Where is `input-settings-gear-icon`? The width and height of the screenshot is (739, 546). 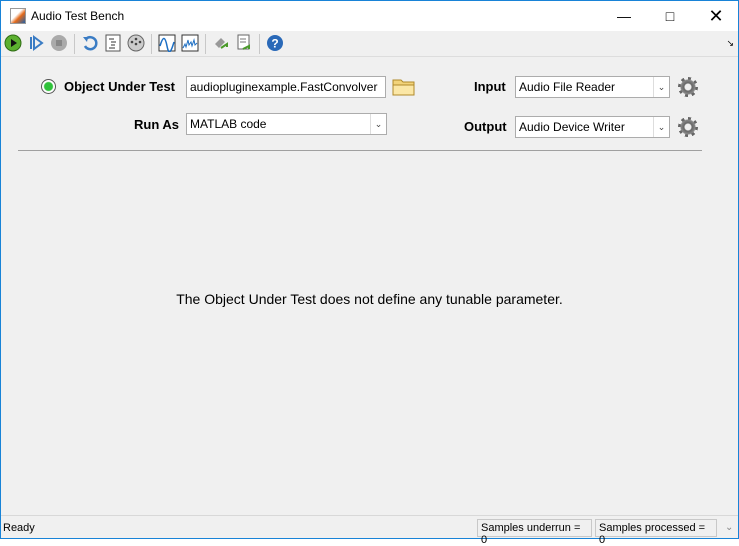
input-settings-gear-icon is located at coordinates (688, 87).